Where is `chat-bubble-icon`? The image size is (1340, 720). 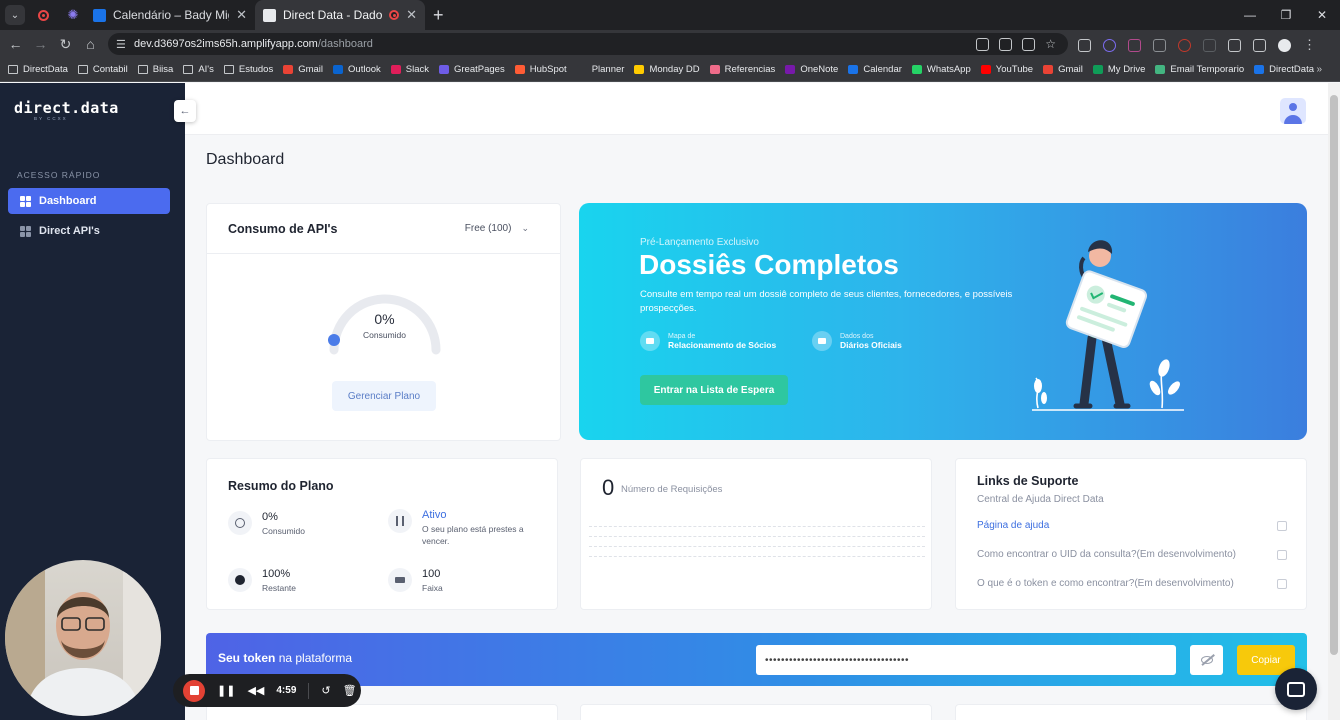 chat-bubble-icon is located at coordinates (1296, 689).